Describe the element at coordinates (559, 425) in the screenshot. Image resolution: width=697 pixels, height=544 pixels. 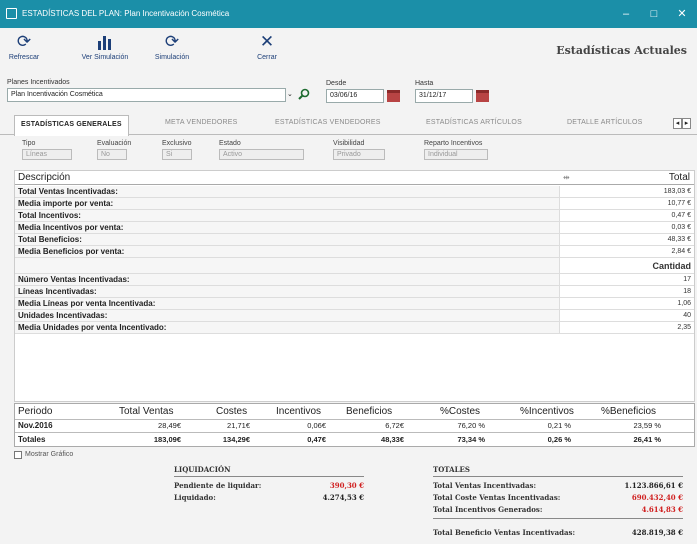
I see `period-cell: 0,21 %` at that location.